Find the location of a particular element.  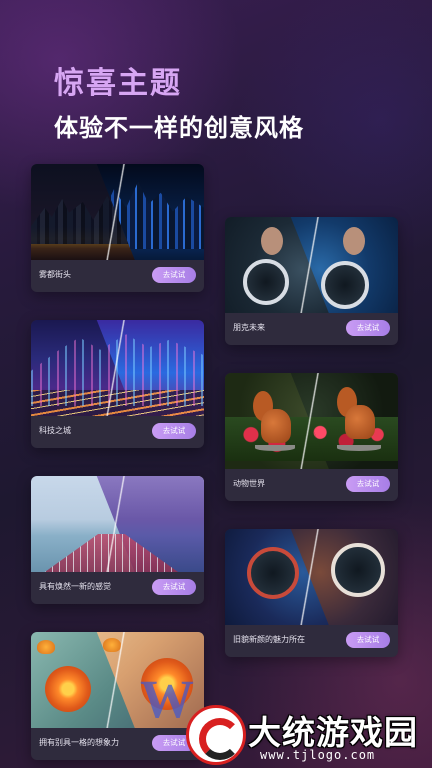

theme-card-brand-new: 具有焕然一新的感觉 去试试 is located at coordinates (117, 540).